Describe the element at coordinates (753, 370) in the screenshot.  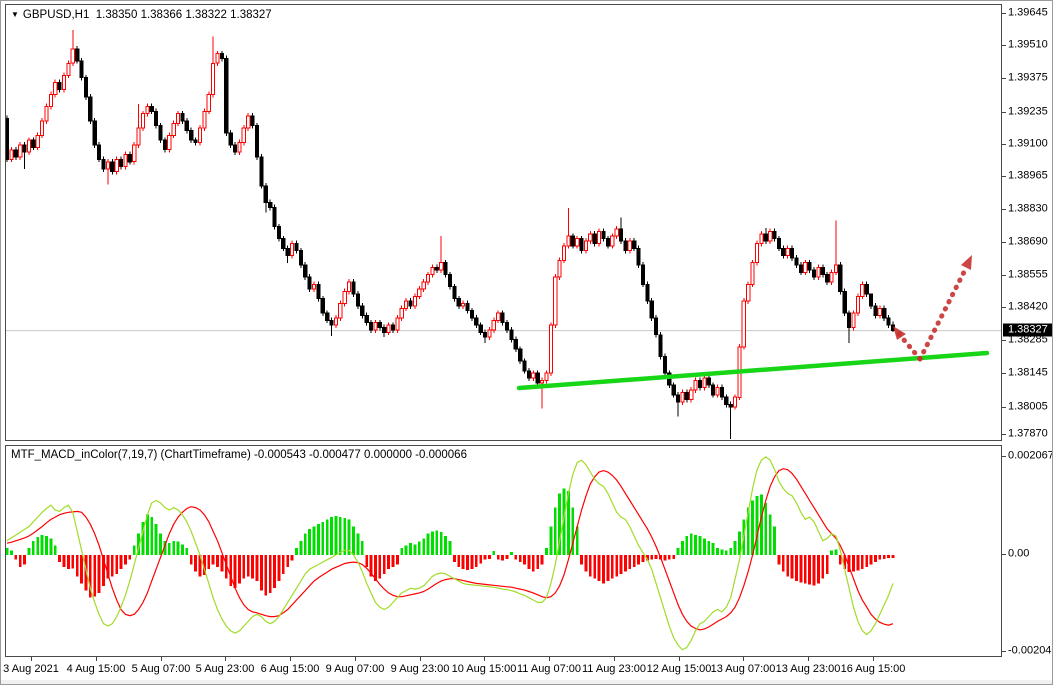
I see `support-trendline` at that location.